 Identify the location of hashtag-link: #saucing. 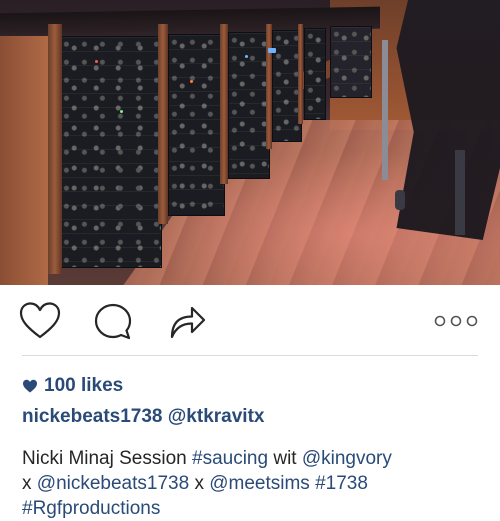
(230, 458).